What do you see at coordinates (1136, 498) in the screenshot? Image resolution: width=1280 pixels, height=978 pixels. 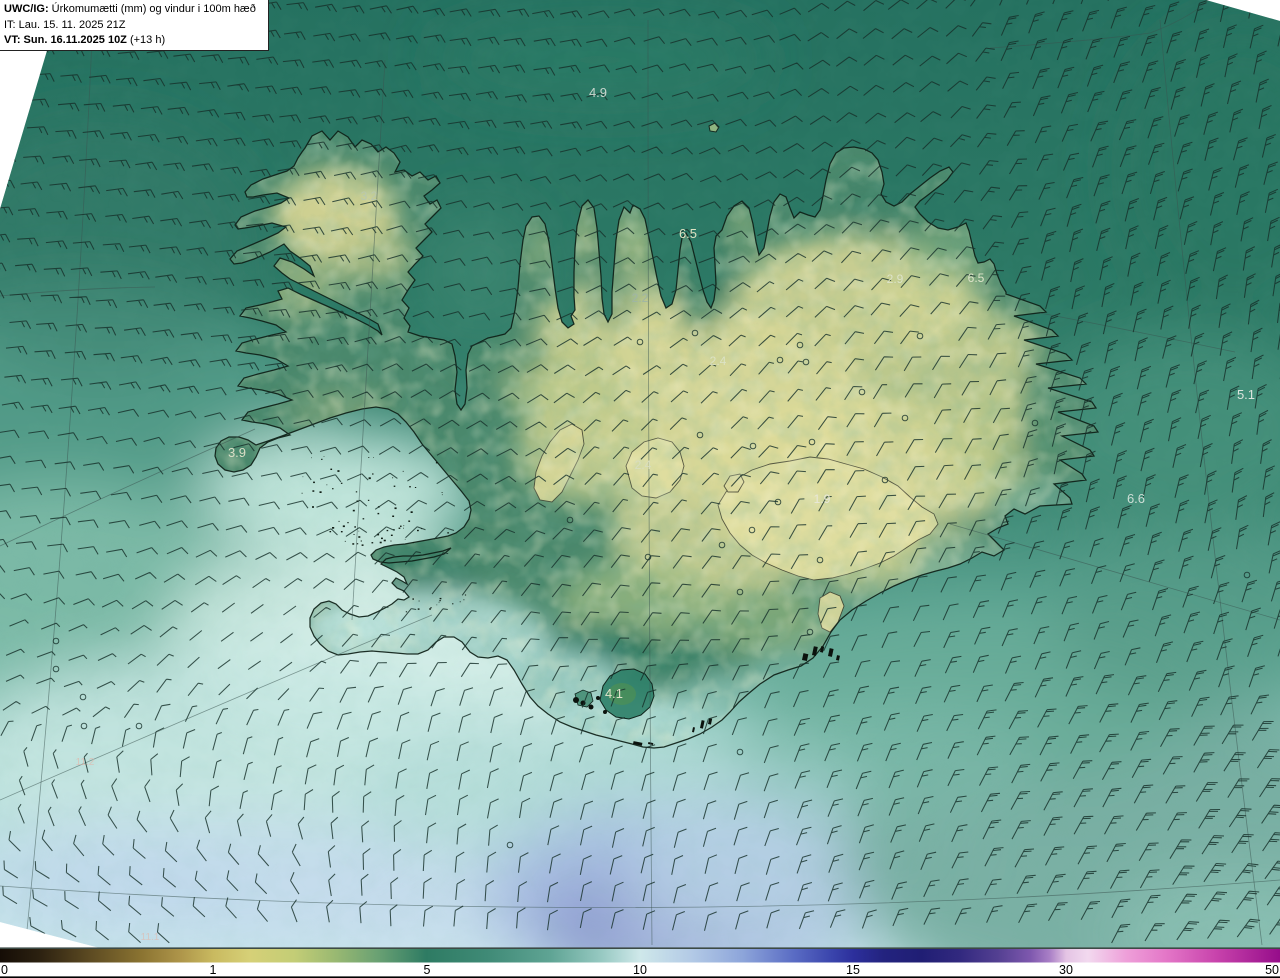 I see `svg-text: 6.6` at bounding box center [1136, 498].